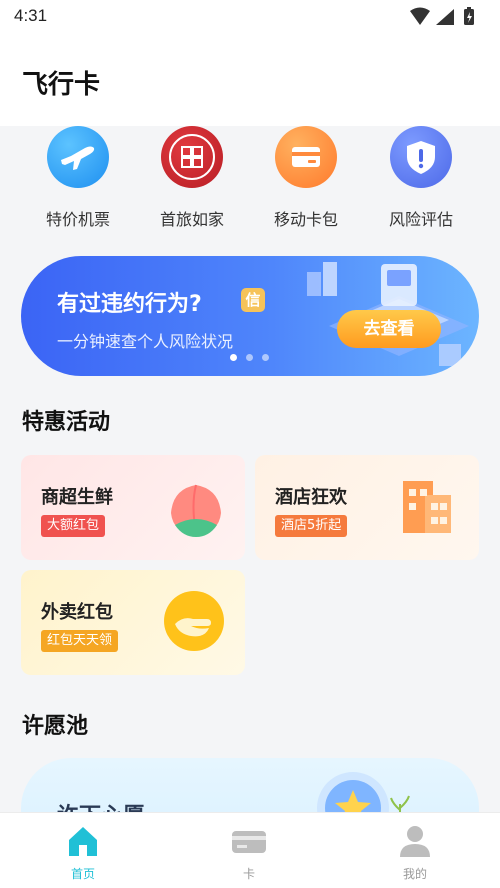  What do you see at coordinates (194, 621) in the screenshot?
I see `delivery-hand-icon` at bounding box center [194, 621].